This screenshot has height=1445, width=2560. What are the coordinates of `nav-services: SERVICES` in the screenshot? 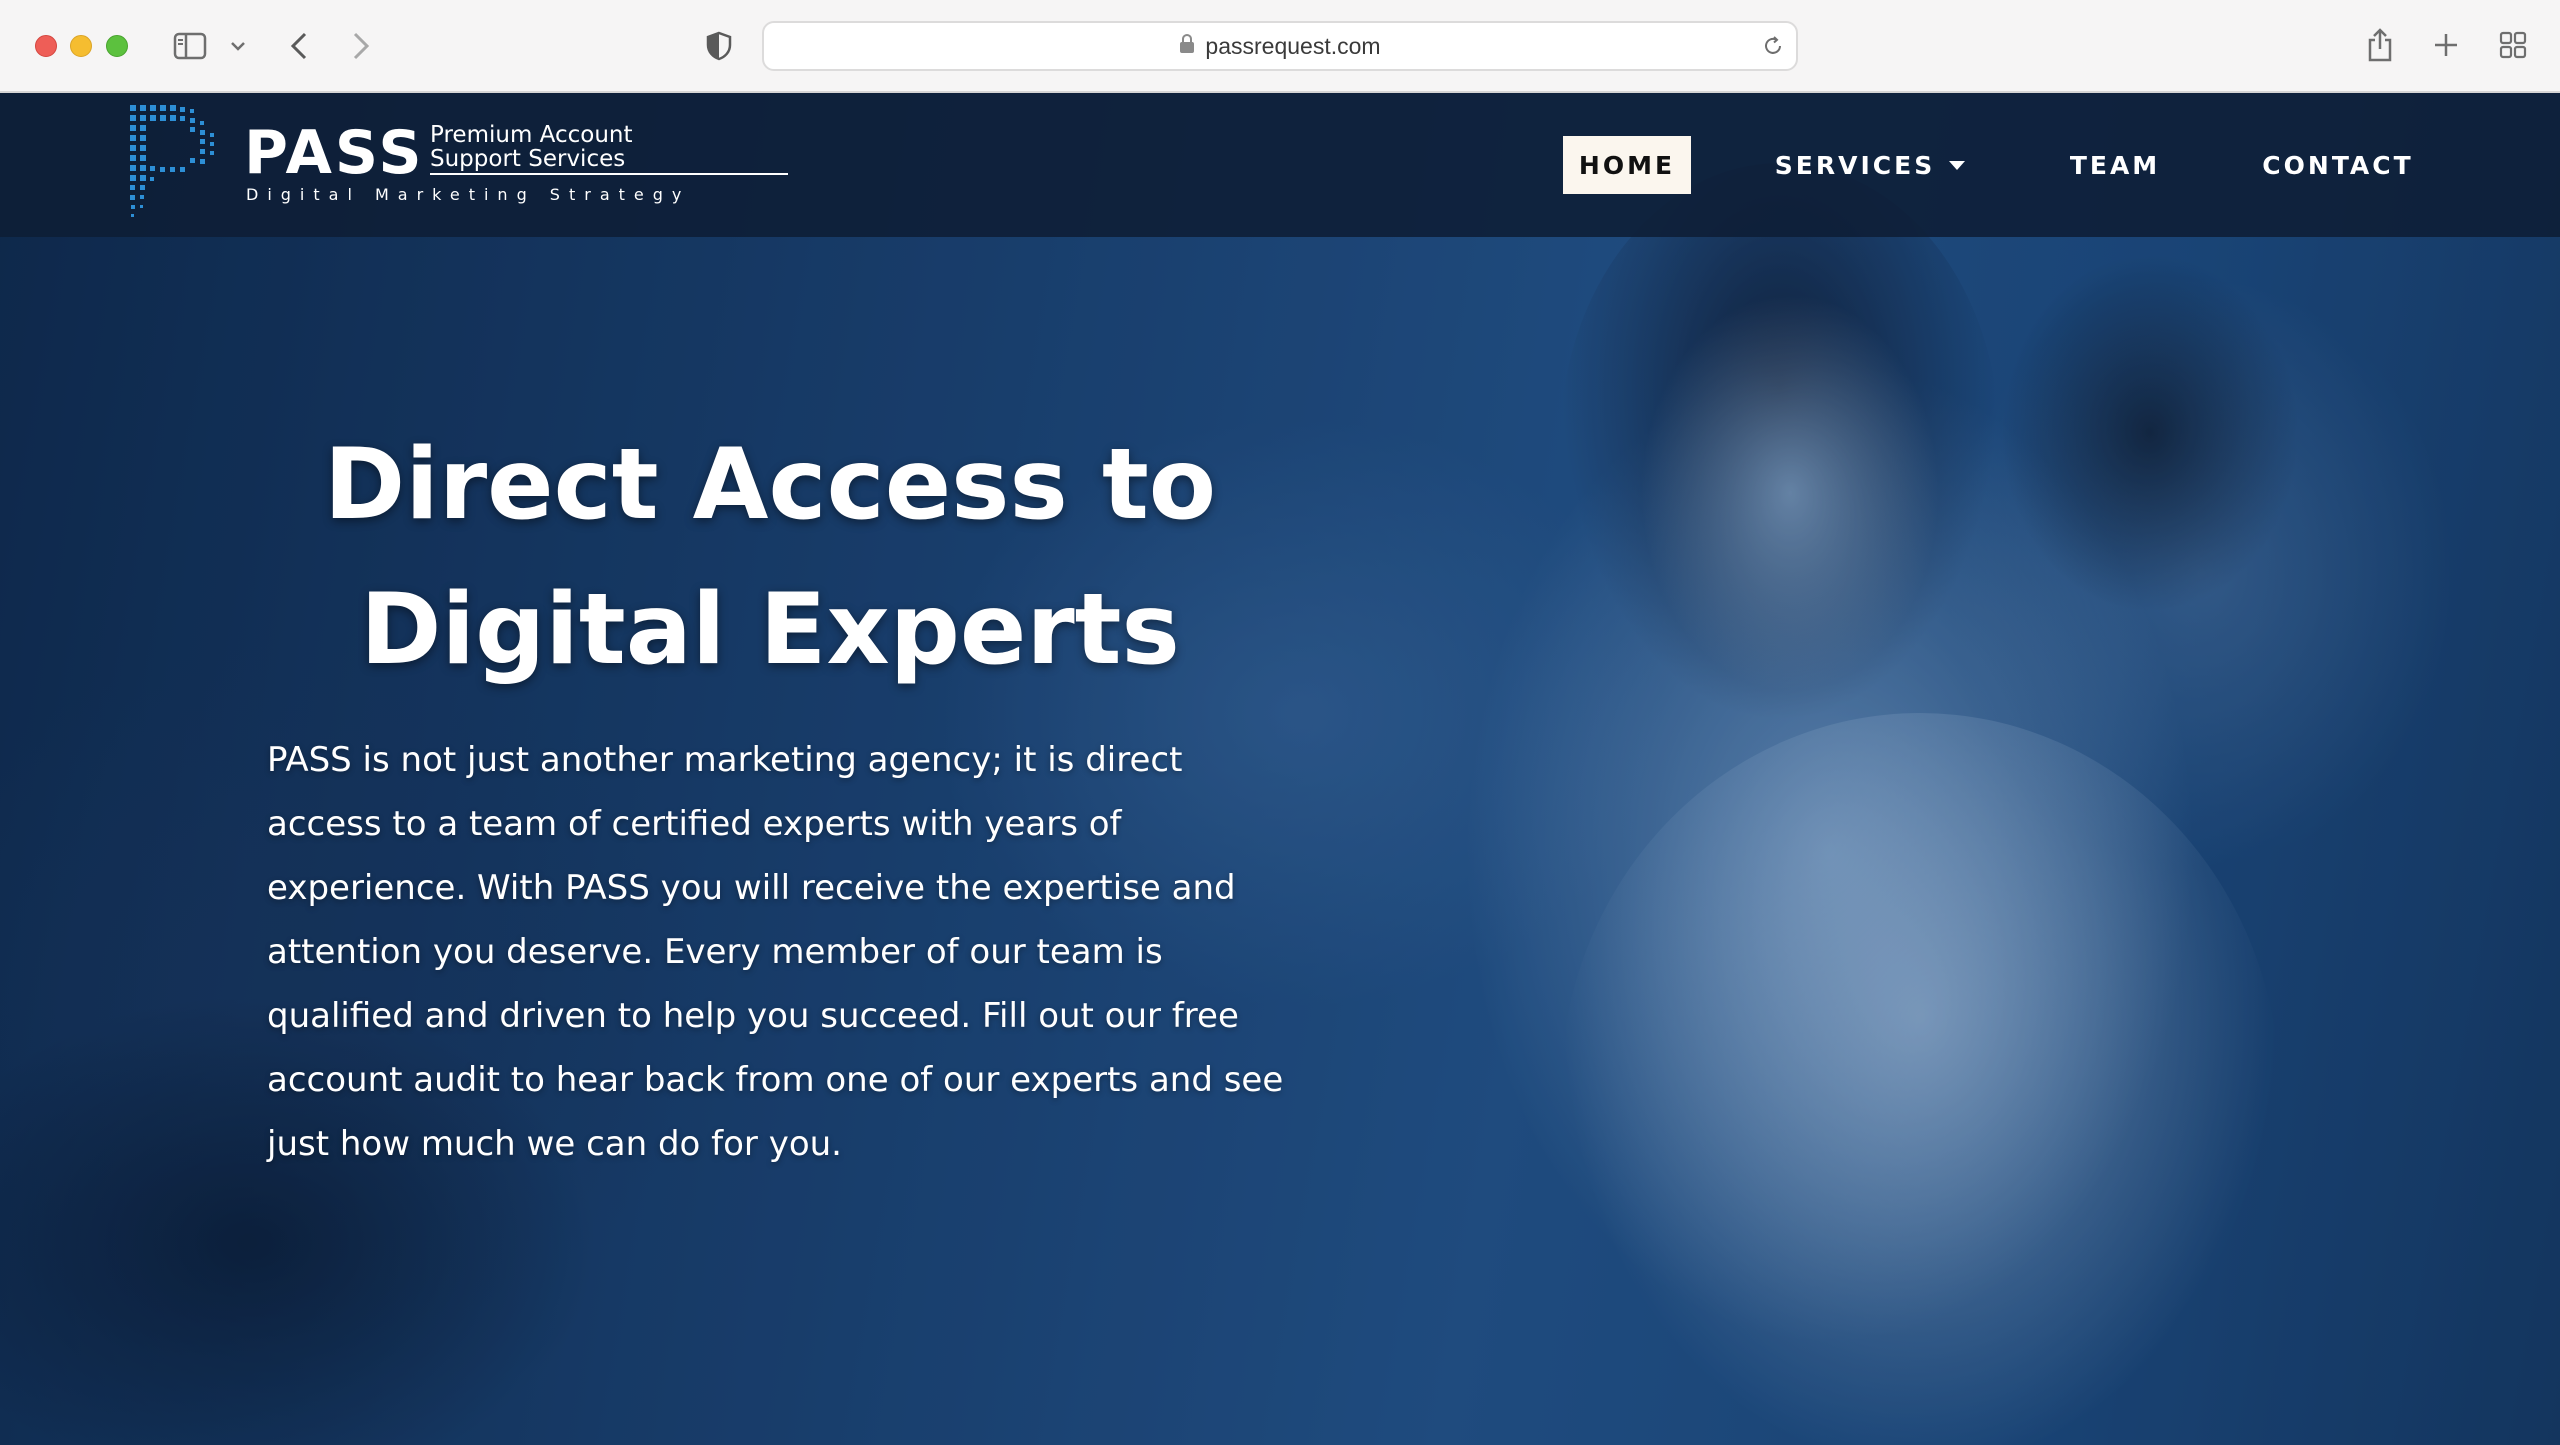 It's located at (1870, 165).